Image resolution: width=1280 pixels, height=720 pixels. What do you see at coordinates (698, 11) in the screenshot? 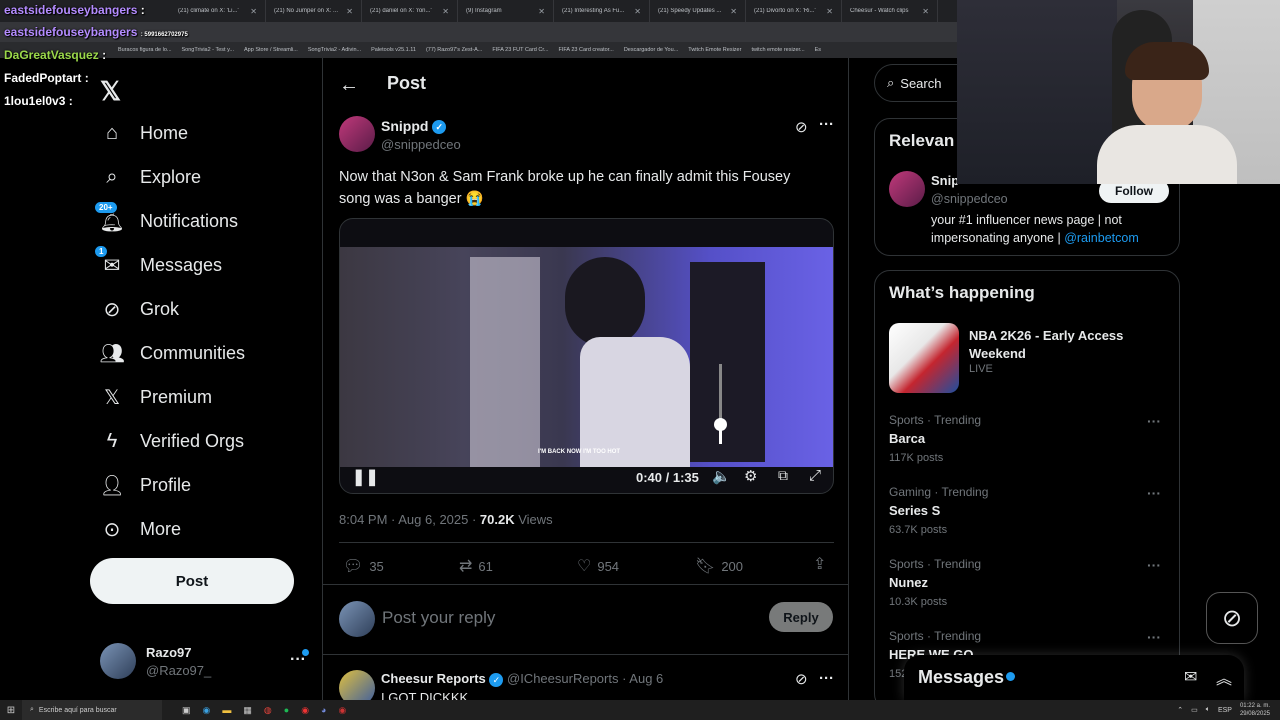
I see `browser-tab: (21) Speedy Updates ... ✕` at bounding box center [698, 11].